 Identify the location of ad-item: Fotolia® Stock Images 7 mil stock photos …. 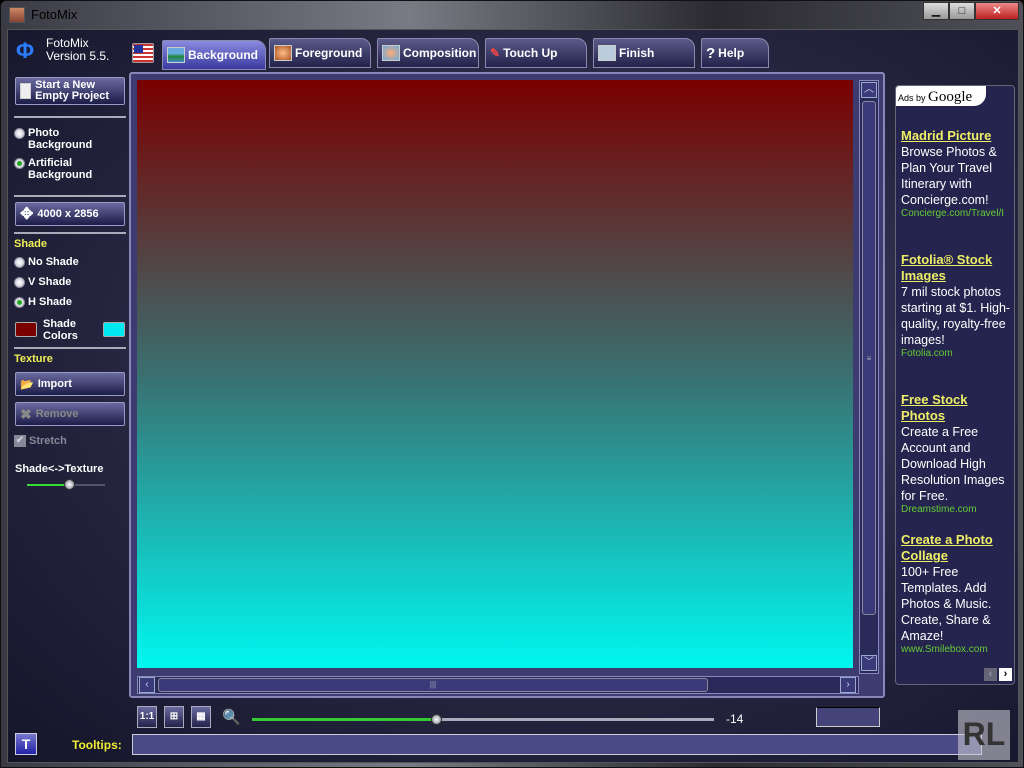
(958, 306).